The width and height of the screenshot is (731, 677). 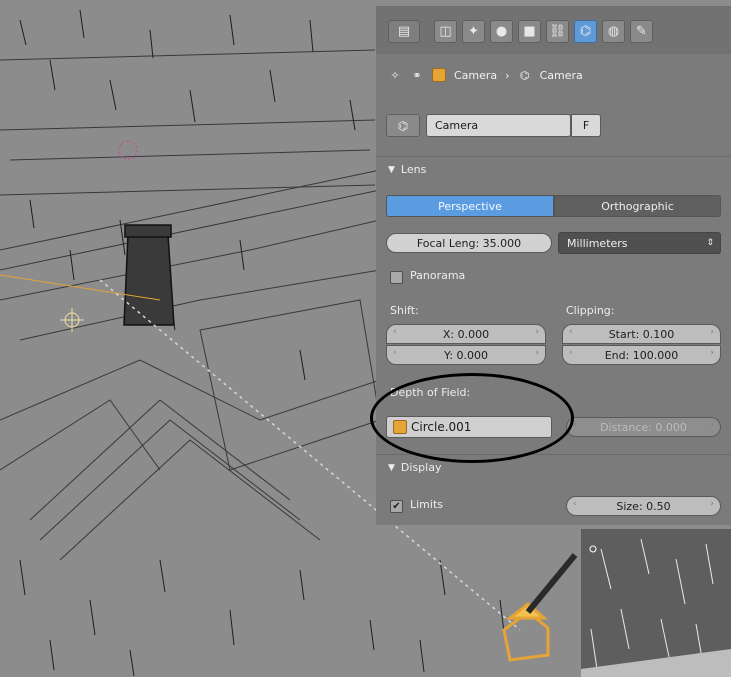 What do you see at coordinates (498, 125) in the screenshot?
I see `datablock-name-field: Camera` at bounding box center [498, 125].